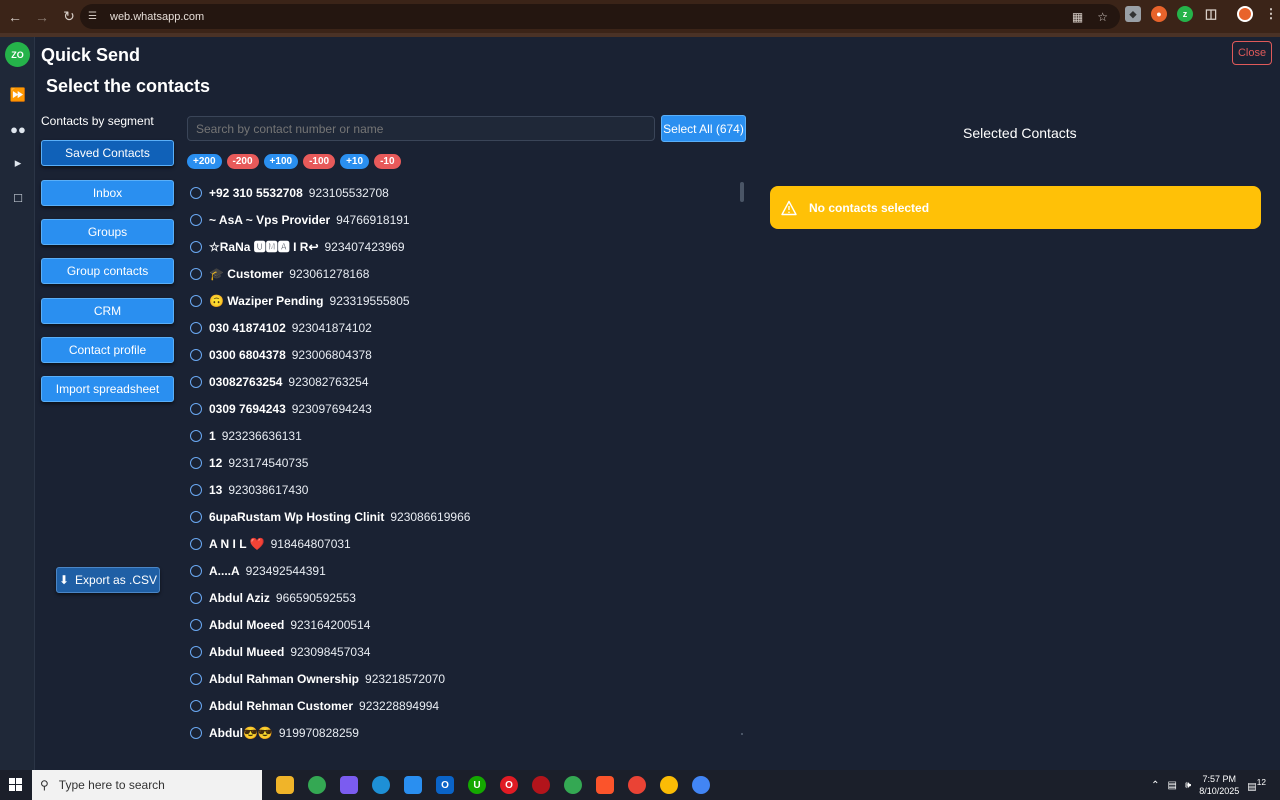  Describe the element at coordinates (107, 311) in the screenshot. I see `crm-button: CRM` at that location.